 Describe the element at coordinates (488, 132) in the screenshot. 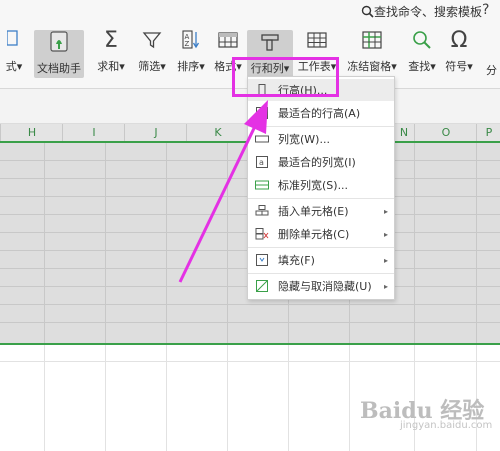

I see `column-header: P` at that location.